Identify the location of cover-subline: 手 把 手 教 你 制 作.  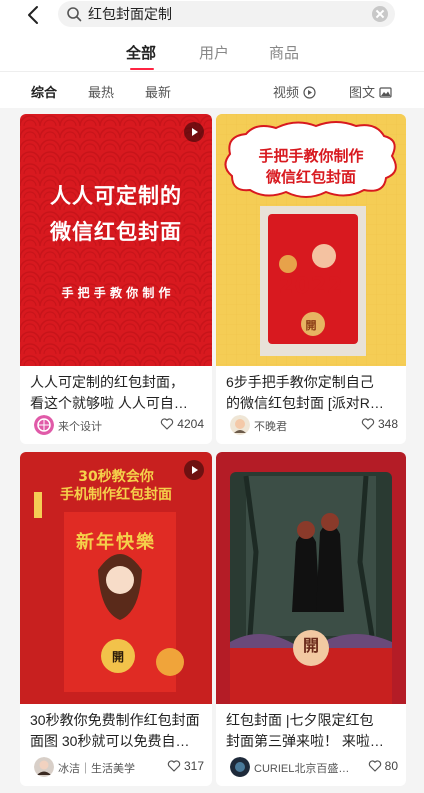
(116, 293).